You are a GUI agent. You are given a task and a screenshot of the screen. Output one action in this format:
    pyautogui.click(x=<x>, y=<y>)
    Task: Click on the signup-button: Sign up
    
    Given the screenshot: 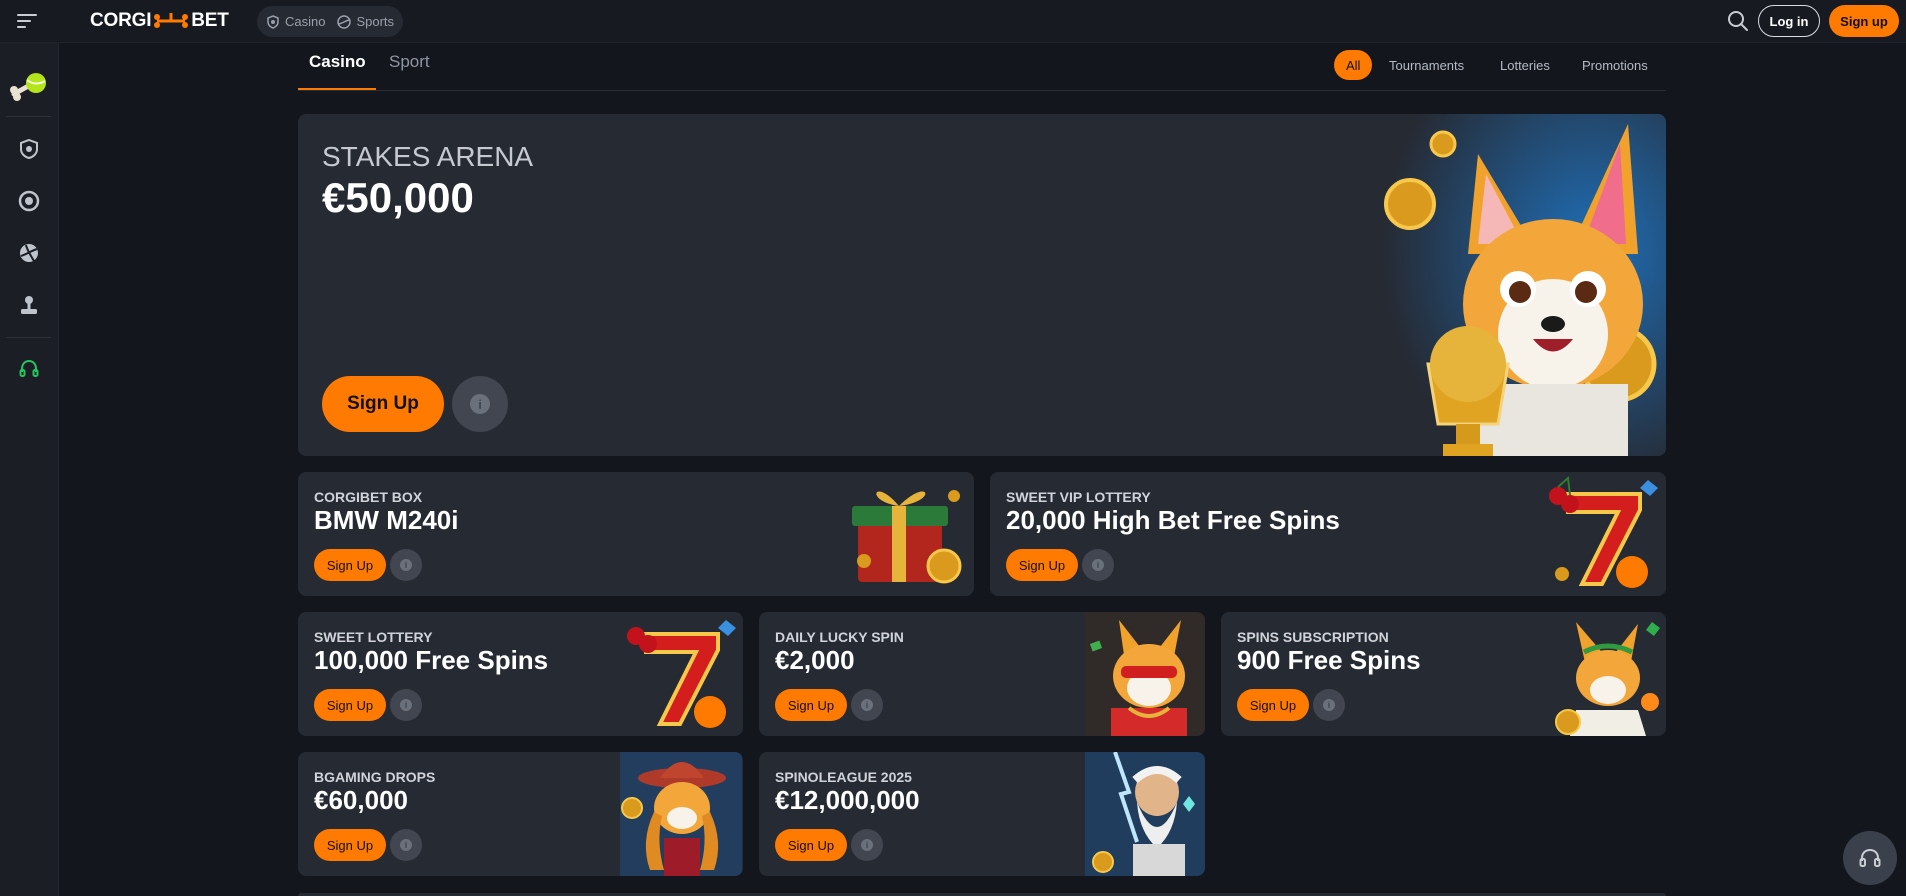 What is the action you would take?
    pyautogui.click(x=1864, y=21)
    